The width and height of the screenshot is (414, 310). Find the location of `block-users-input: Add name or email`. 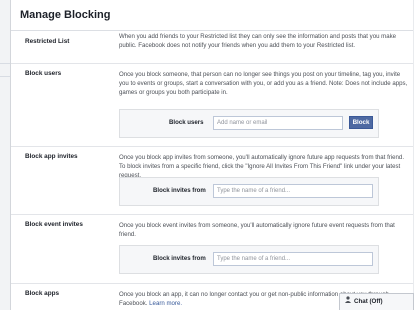

block-users-input: Add name or email is located at coordinates (278, 123).